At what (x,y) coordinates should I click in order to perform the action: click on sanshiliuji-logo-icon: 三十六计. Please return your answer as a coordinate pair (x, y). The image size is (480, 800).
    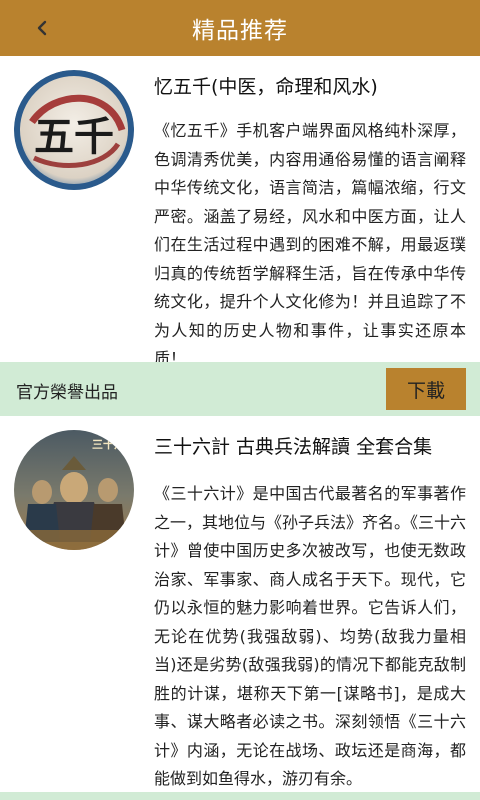
    Looking at the image, I should click on (74, 490).